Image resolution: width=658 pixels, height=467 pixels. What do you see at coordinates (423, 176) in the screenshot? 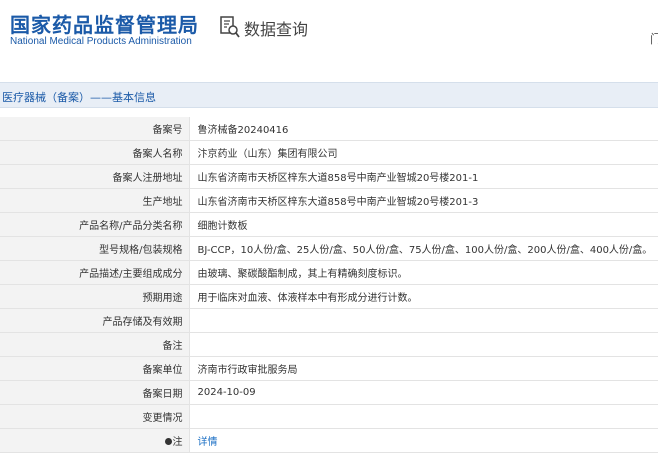
I see `row-value: 山东省济南市天桥区梓东大道858号中南产业智城20号楼201-1` at bounding box center [423, 176].